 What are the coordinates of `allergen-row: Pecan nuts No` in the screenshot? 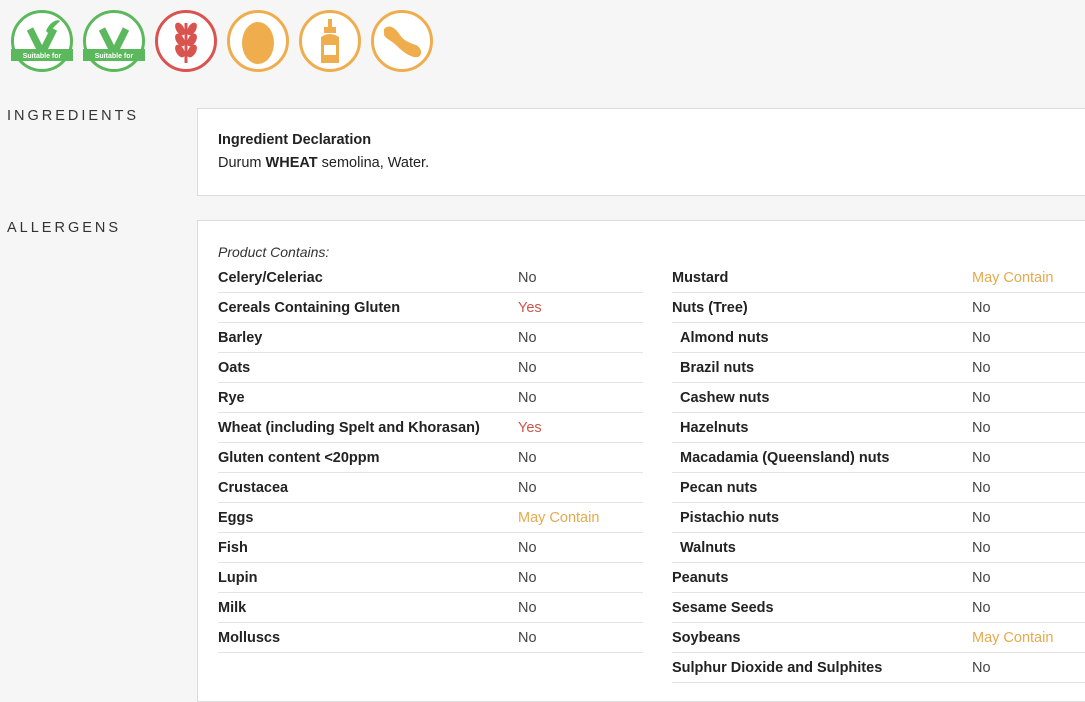 It's located at (878, 488).